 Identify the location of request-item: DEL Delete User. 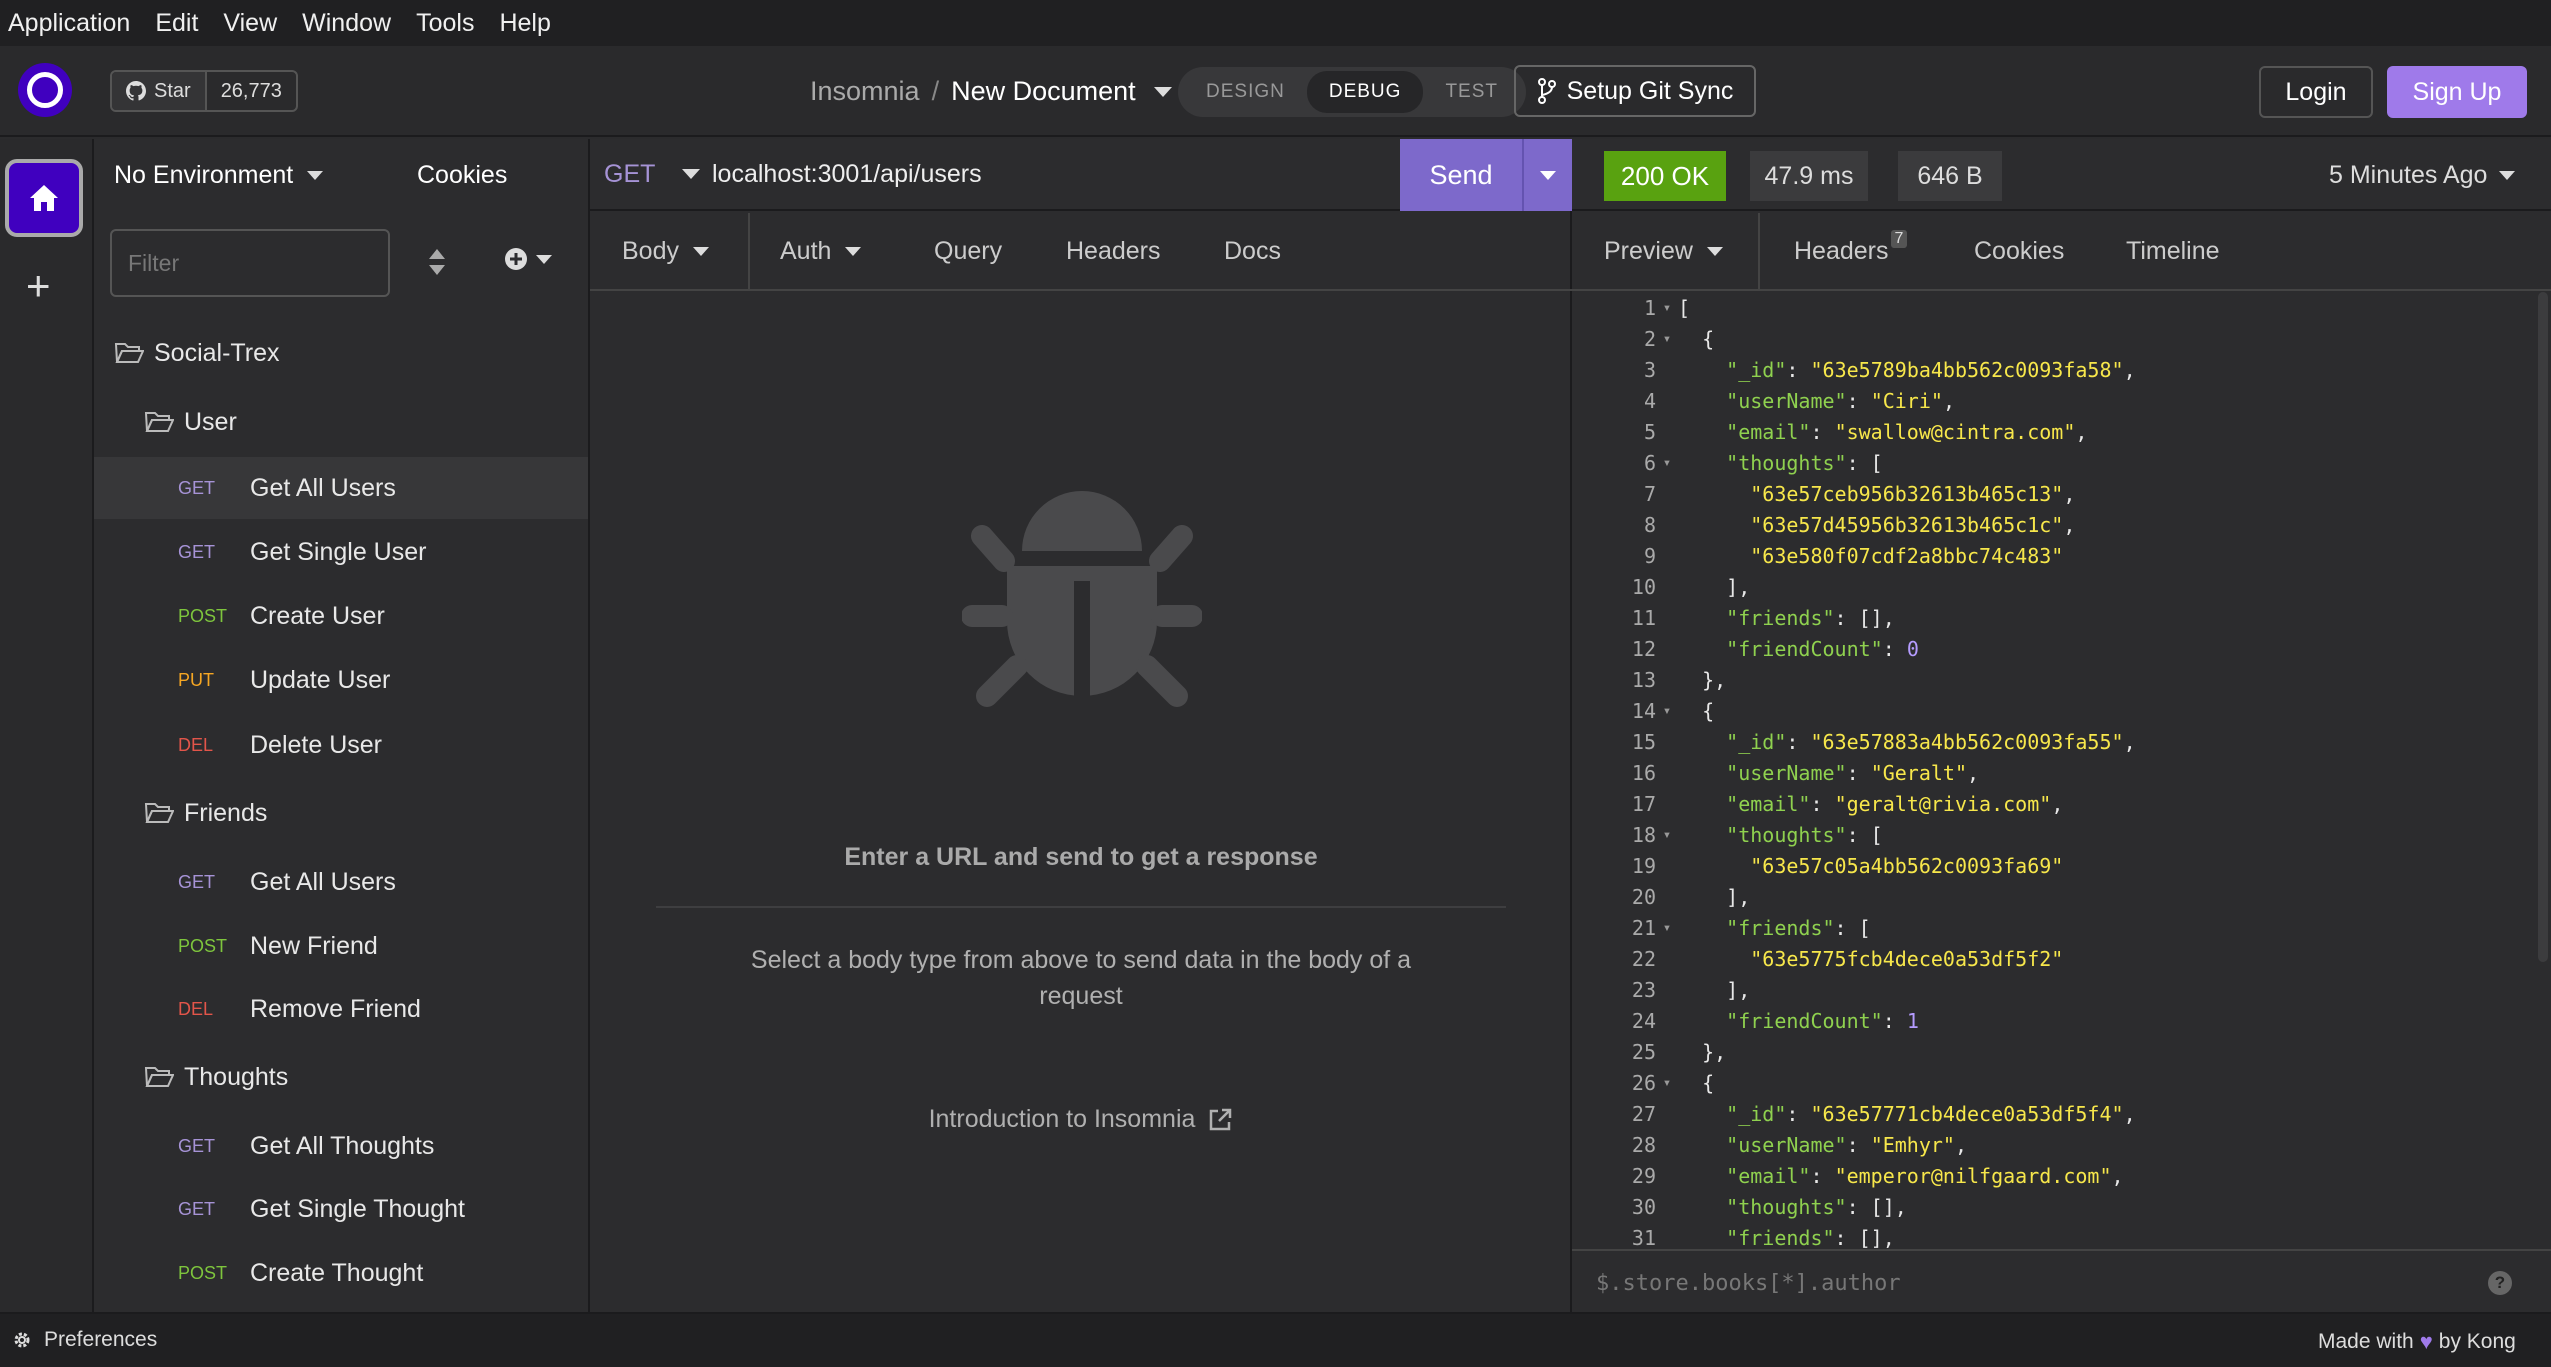
(341, 745).